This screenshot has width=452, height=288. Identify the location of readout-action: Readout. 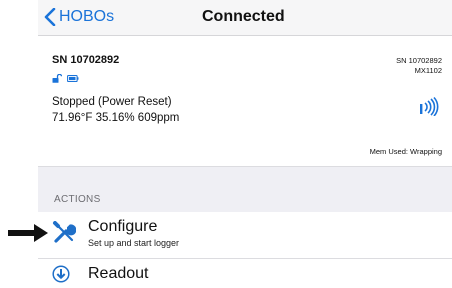
(245, 273).